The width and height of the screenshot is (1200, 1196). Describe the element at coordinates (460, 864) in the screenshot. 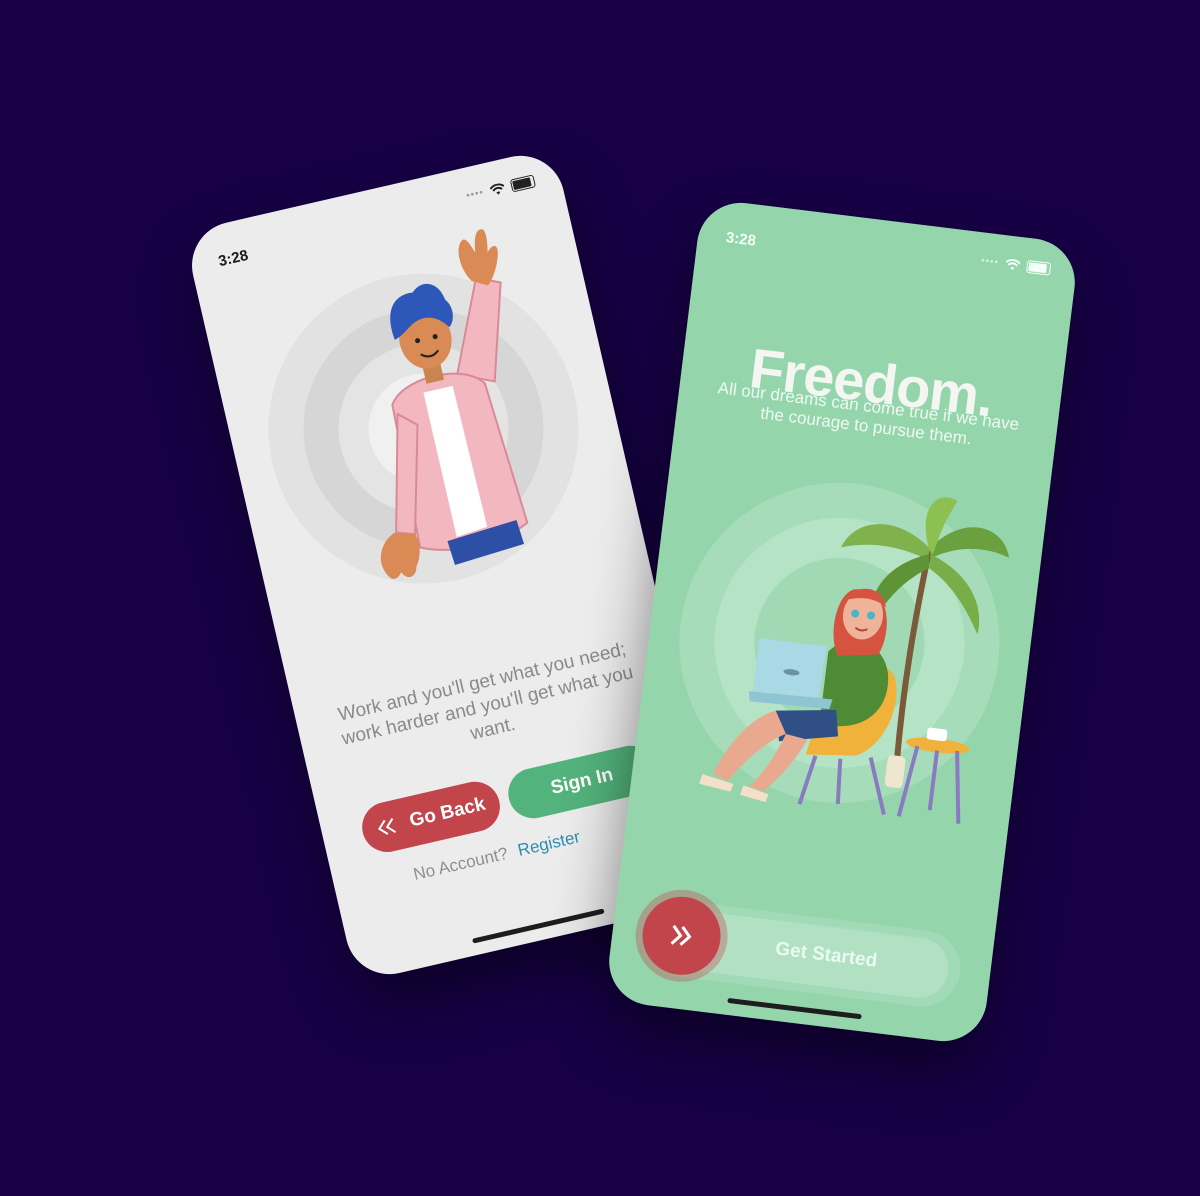

I see `no-account-text: No Account?` at that location.